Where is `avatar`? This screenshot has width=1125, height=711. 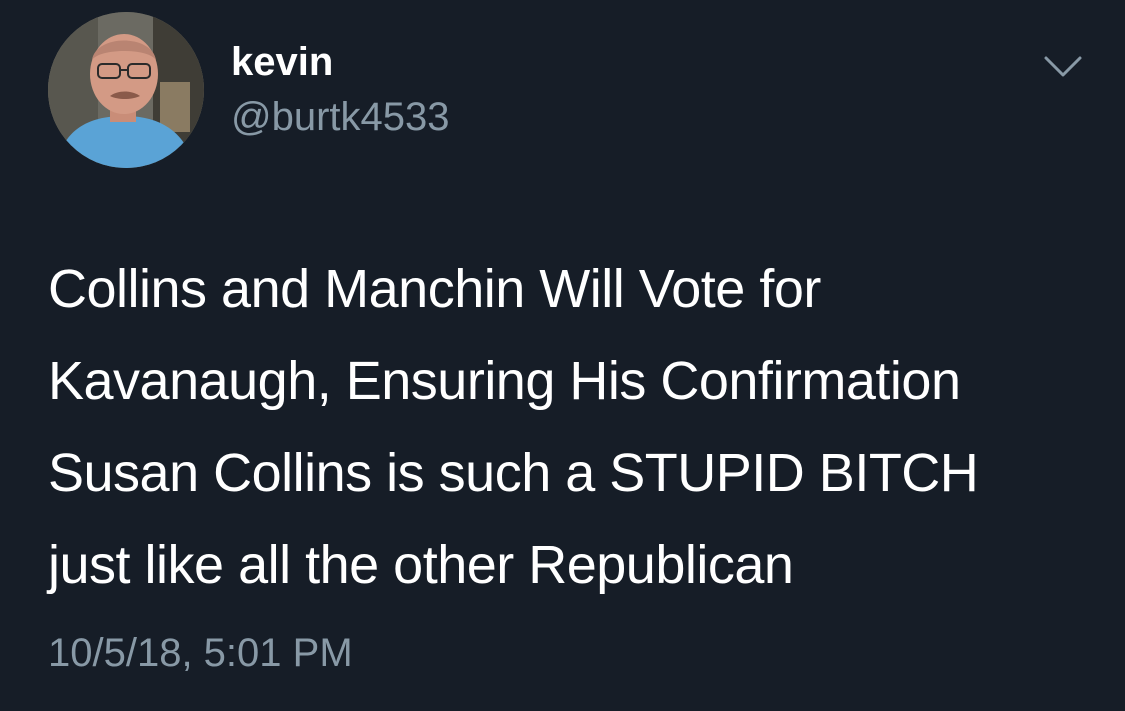
avatar is located at coordinates (126, 90).